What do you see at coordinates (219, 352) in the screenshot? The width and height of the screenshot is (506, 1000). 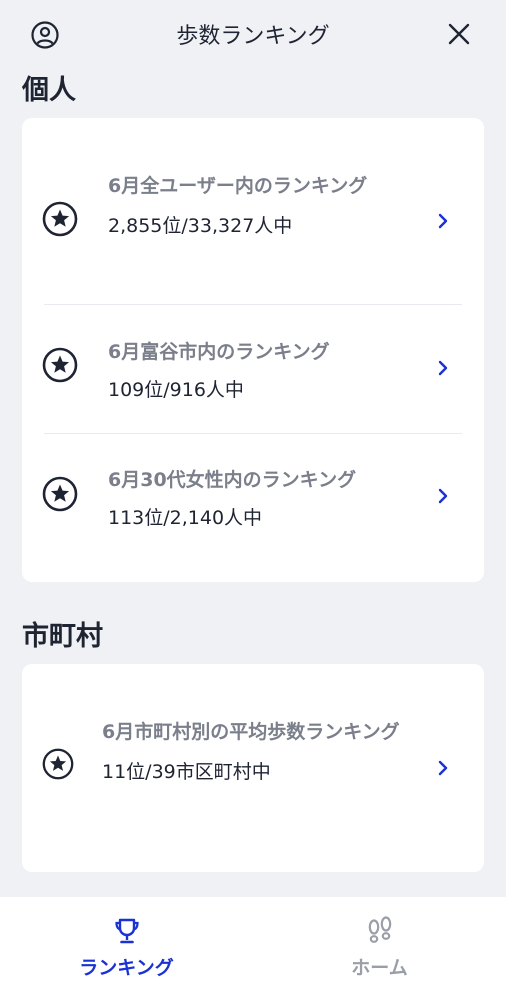 I see `ranking-label: 6月富谷市内のランキング` at bounding box center [219, 352].